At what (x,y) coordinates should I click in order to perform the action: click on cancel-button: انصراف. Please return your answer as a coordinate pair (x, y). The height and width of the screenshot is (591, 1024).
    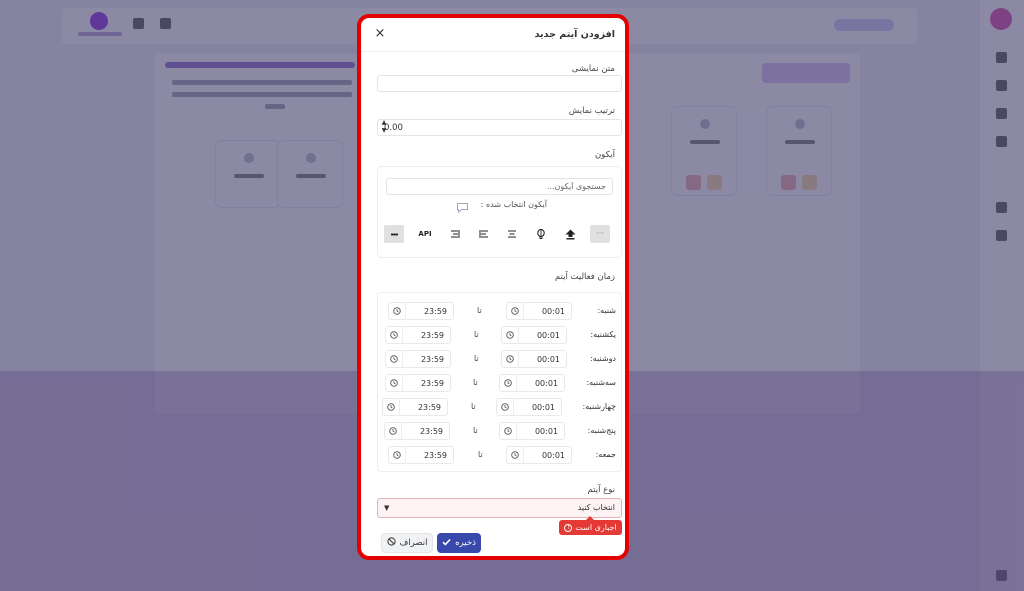
    Looking at the image, I should click on (407, 543).